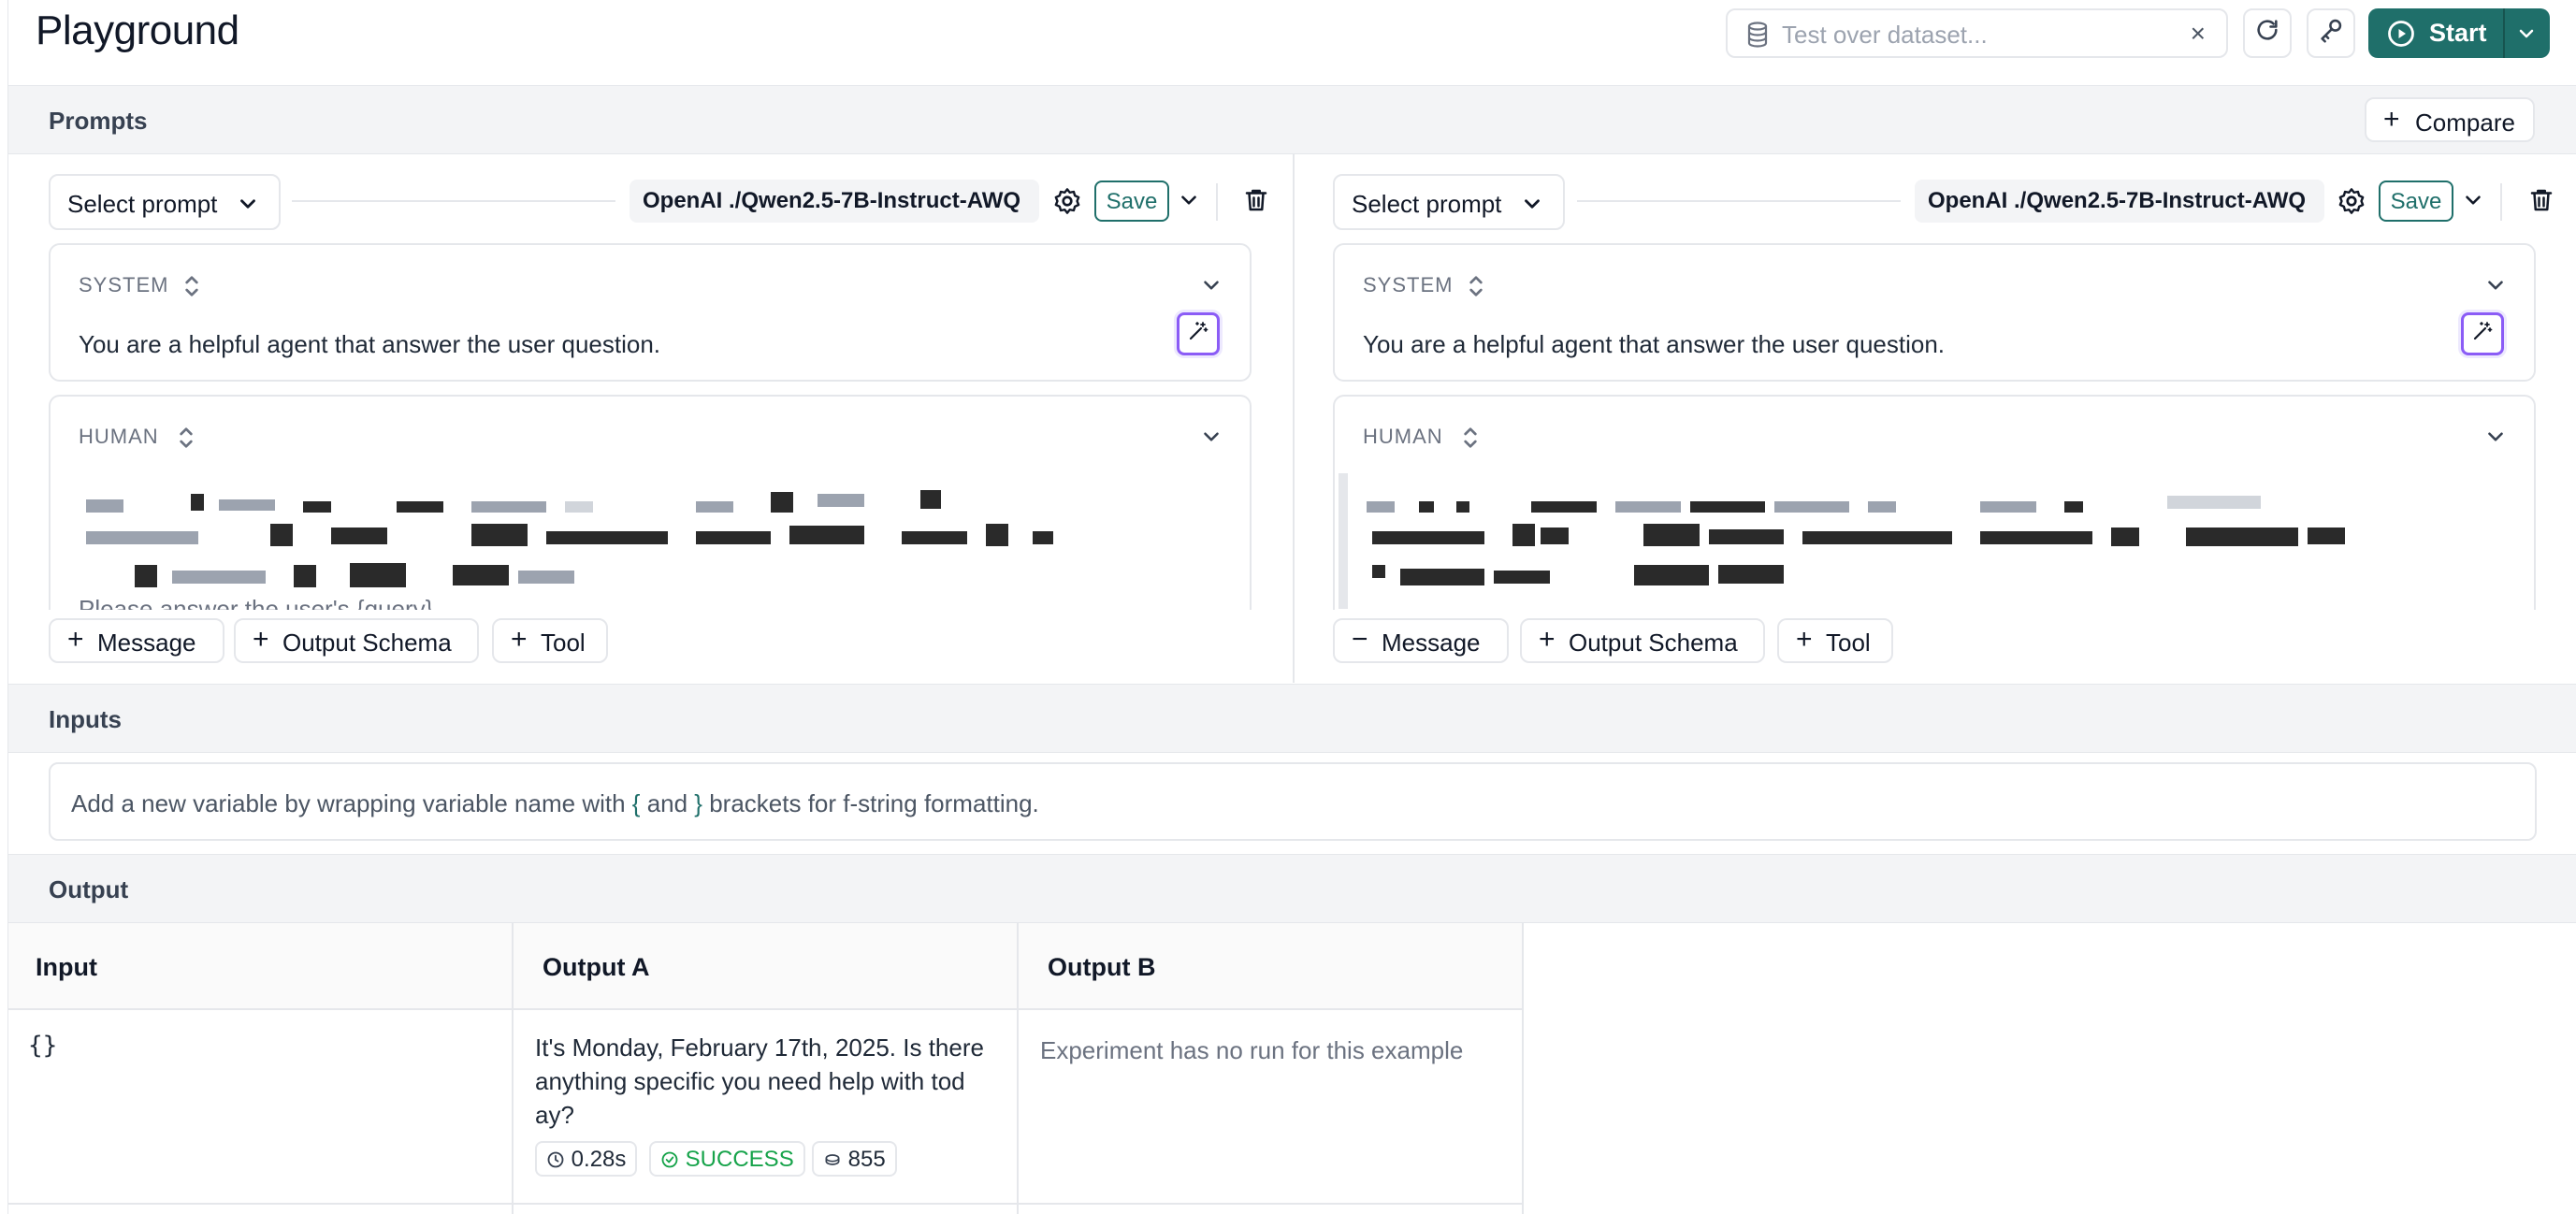 This screenshot has height=1214, width=2576. Describe the element at coordinates (137, 30) in the screenshot. I see `page-title: Playground` at that location.